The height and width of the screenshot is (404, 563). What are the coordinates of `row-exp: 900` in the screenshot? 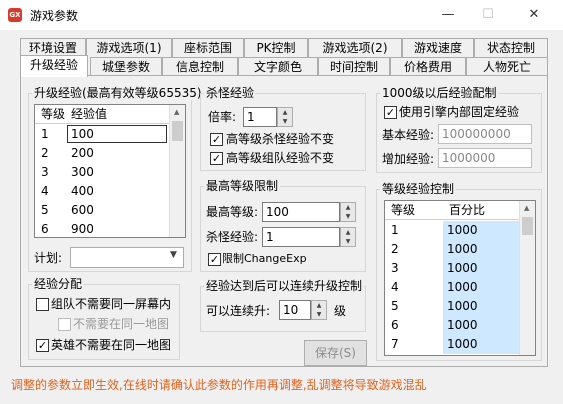 It's located at (82, 228).